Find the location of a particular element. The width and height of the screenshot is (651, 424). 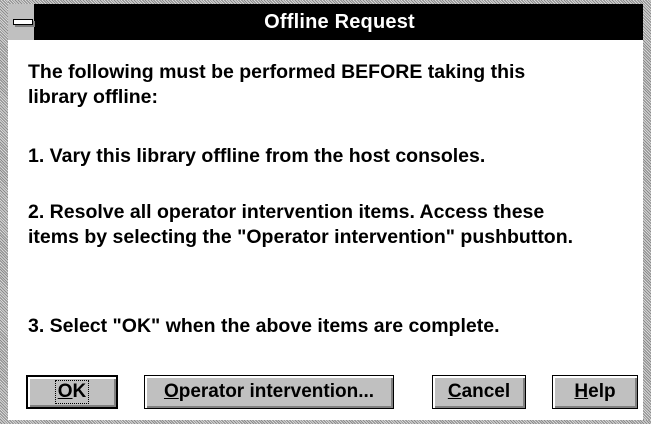

ok-mnemonic: O is located at coordinates (65, 391).